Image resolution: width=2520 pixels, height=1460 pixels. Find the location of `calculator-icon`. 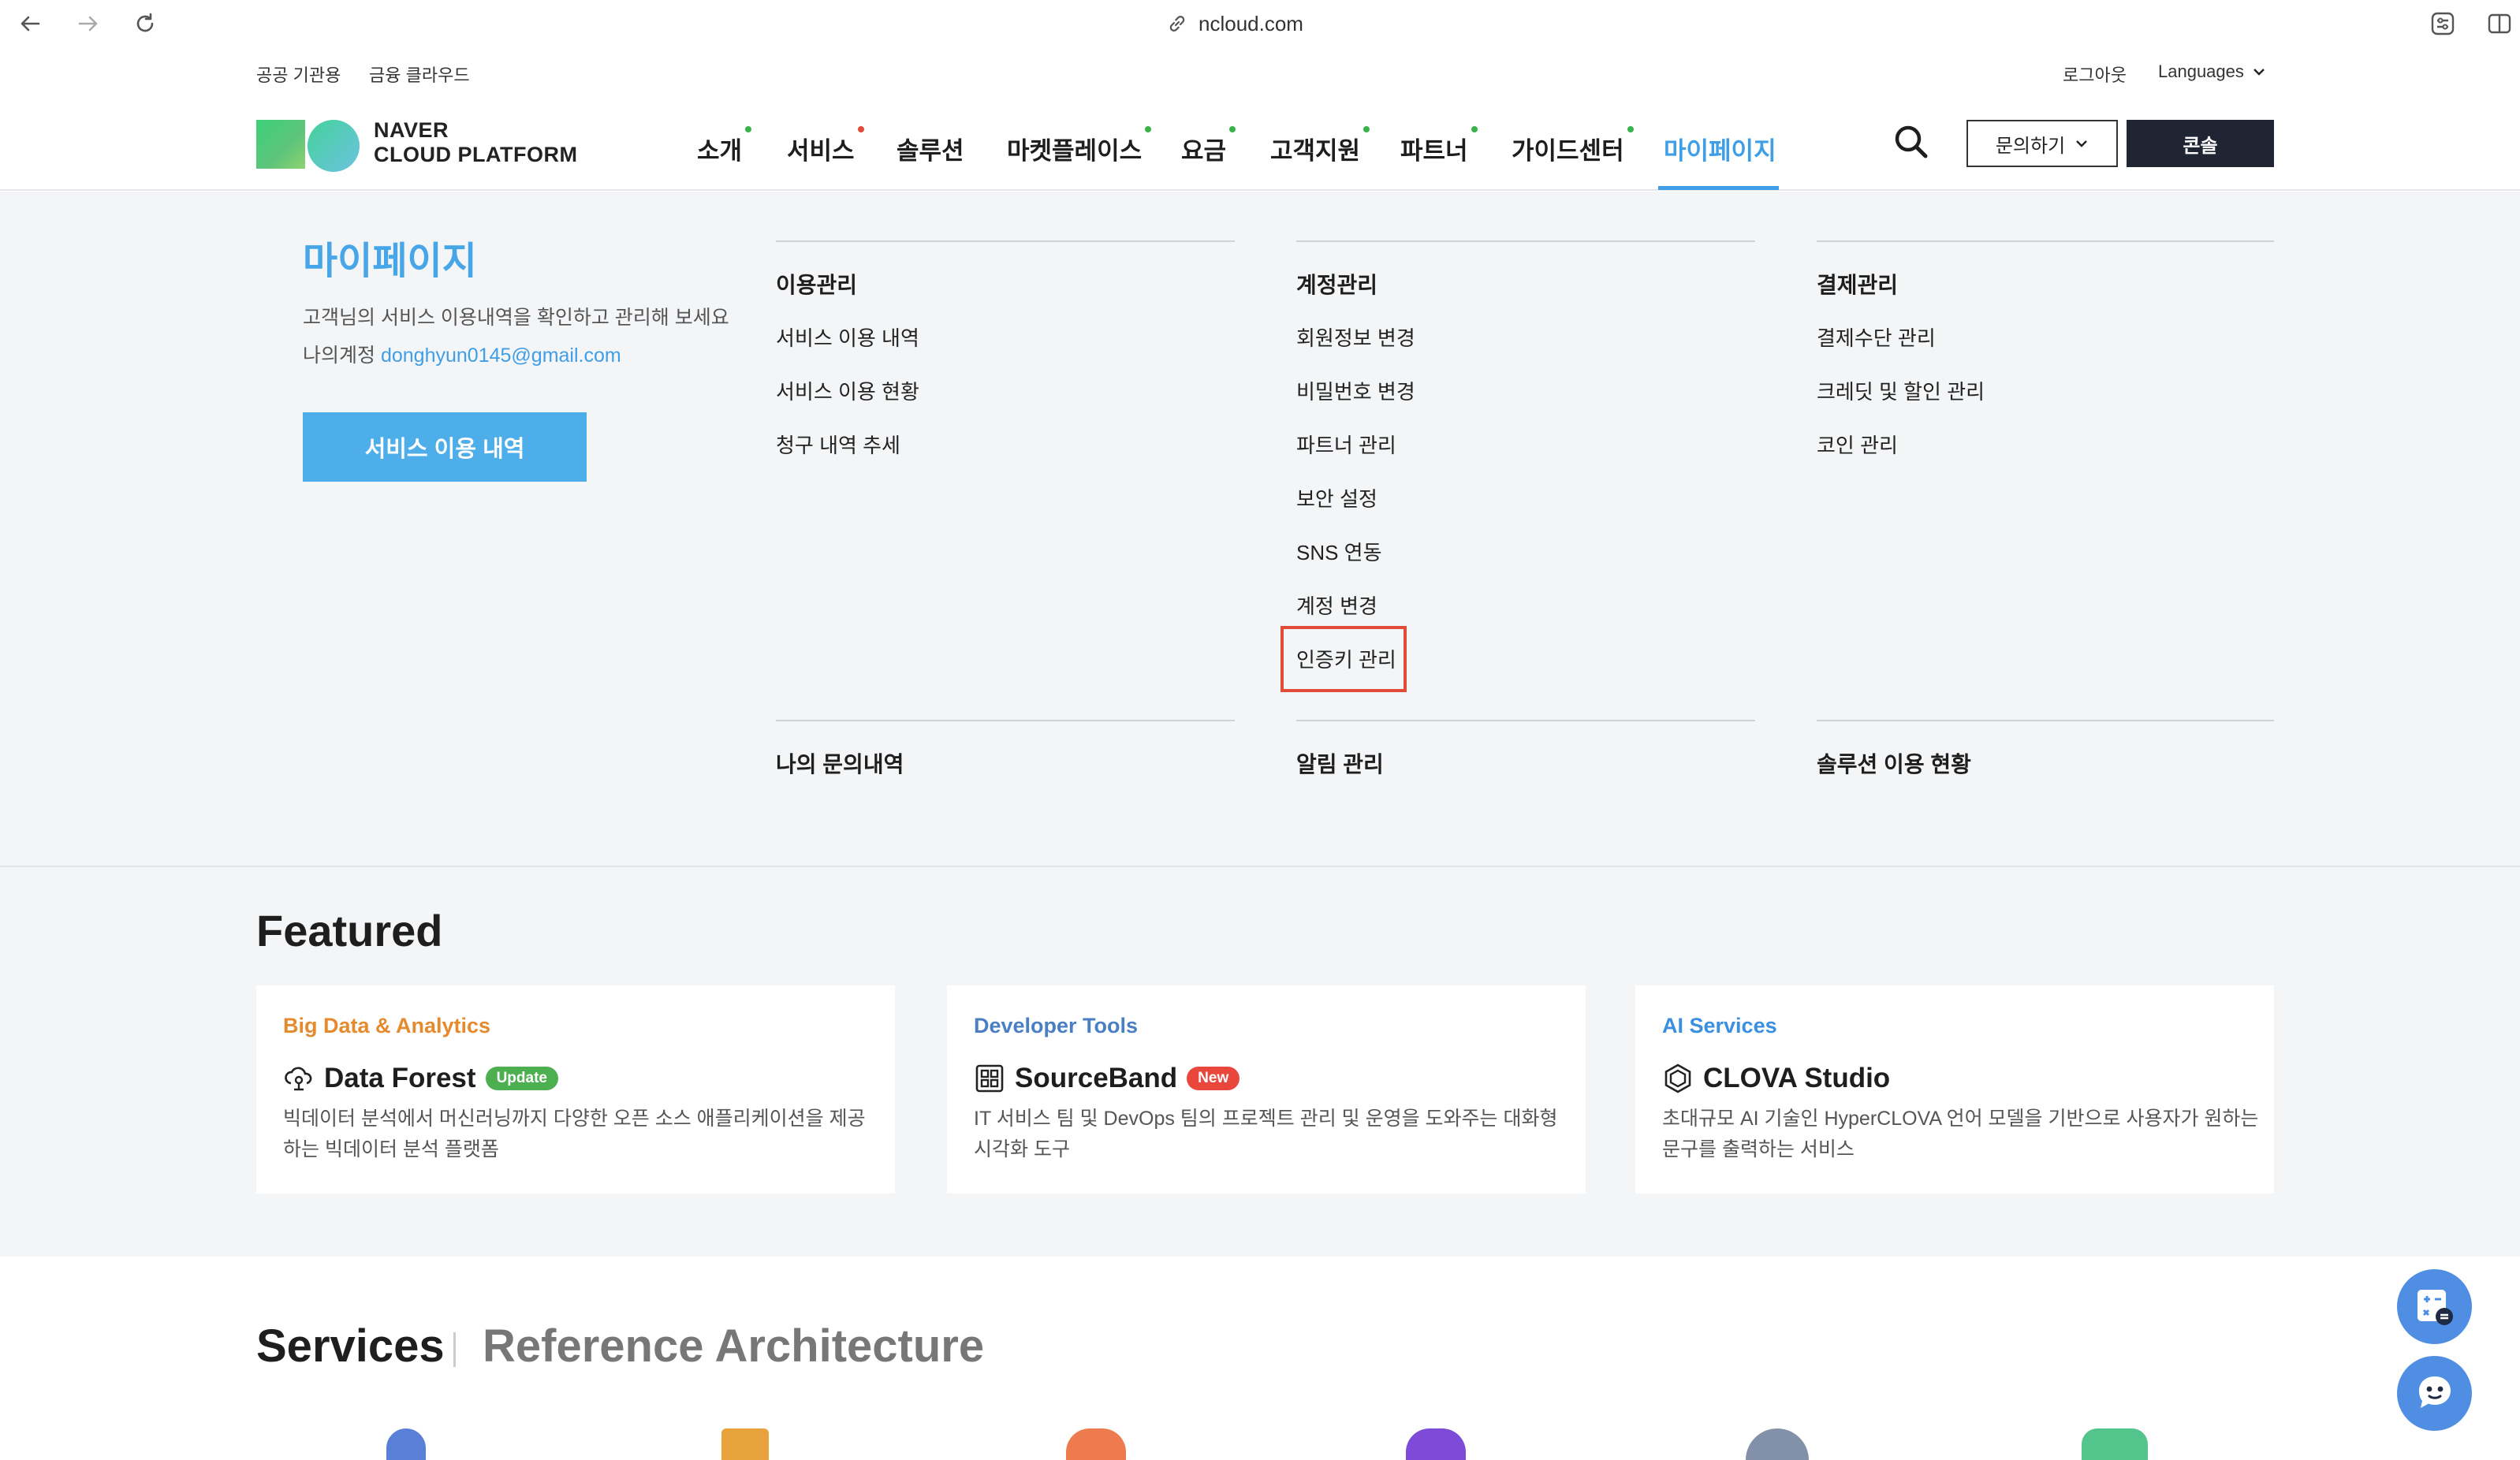

calculator-icon is located at coordinates (2435, 1307).